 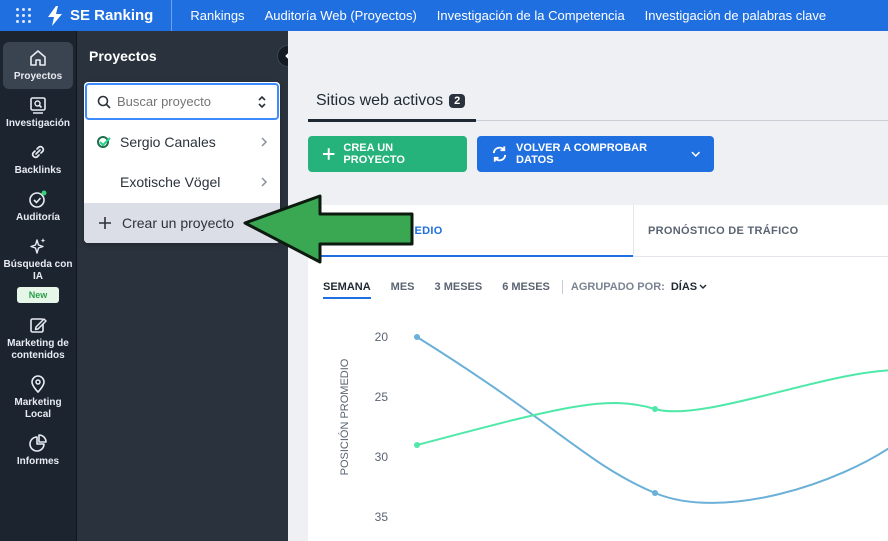 I want to click on nav-item-busqueda-ia: Búsqueda con IA New, so click(x=38, y=269).